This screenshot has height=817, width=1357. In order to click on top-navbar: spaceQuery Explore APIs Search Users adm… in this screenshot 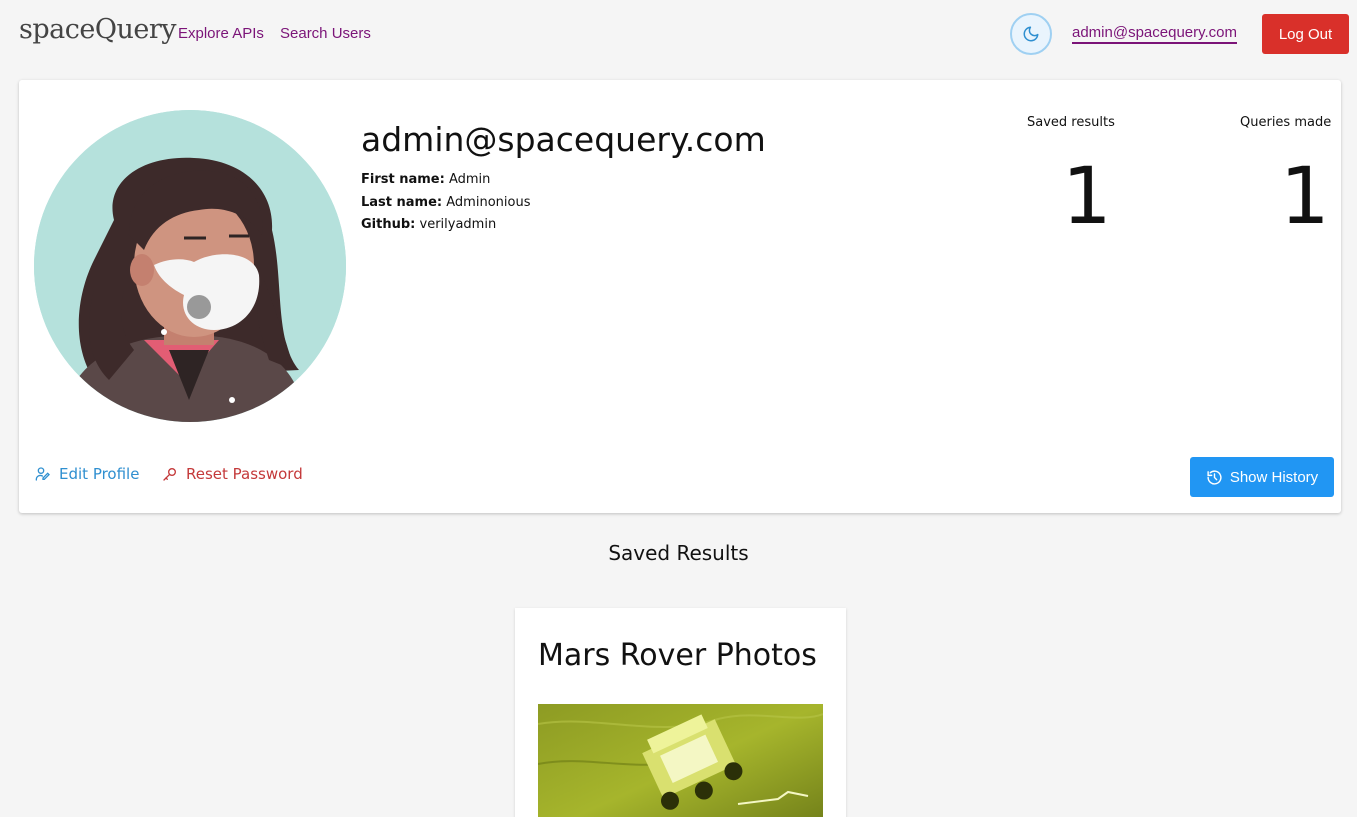, I will do `click(678, 35)`.